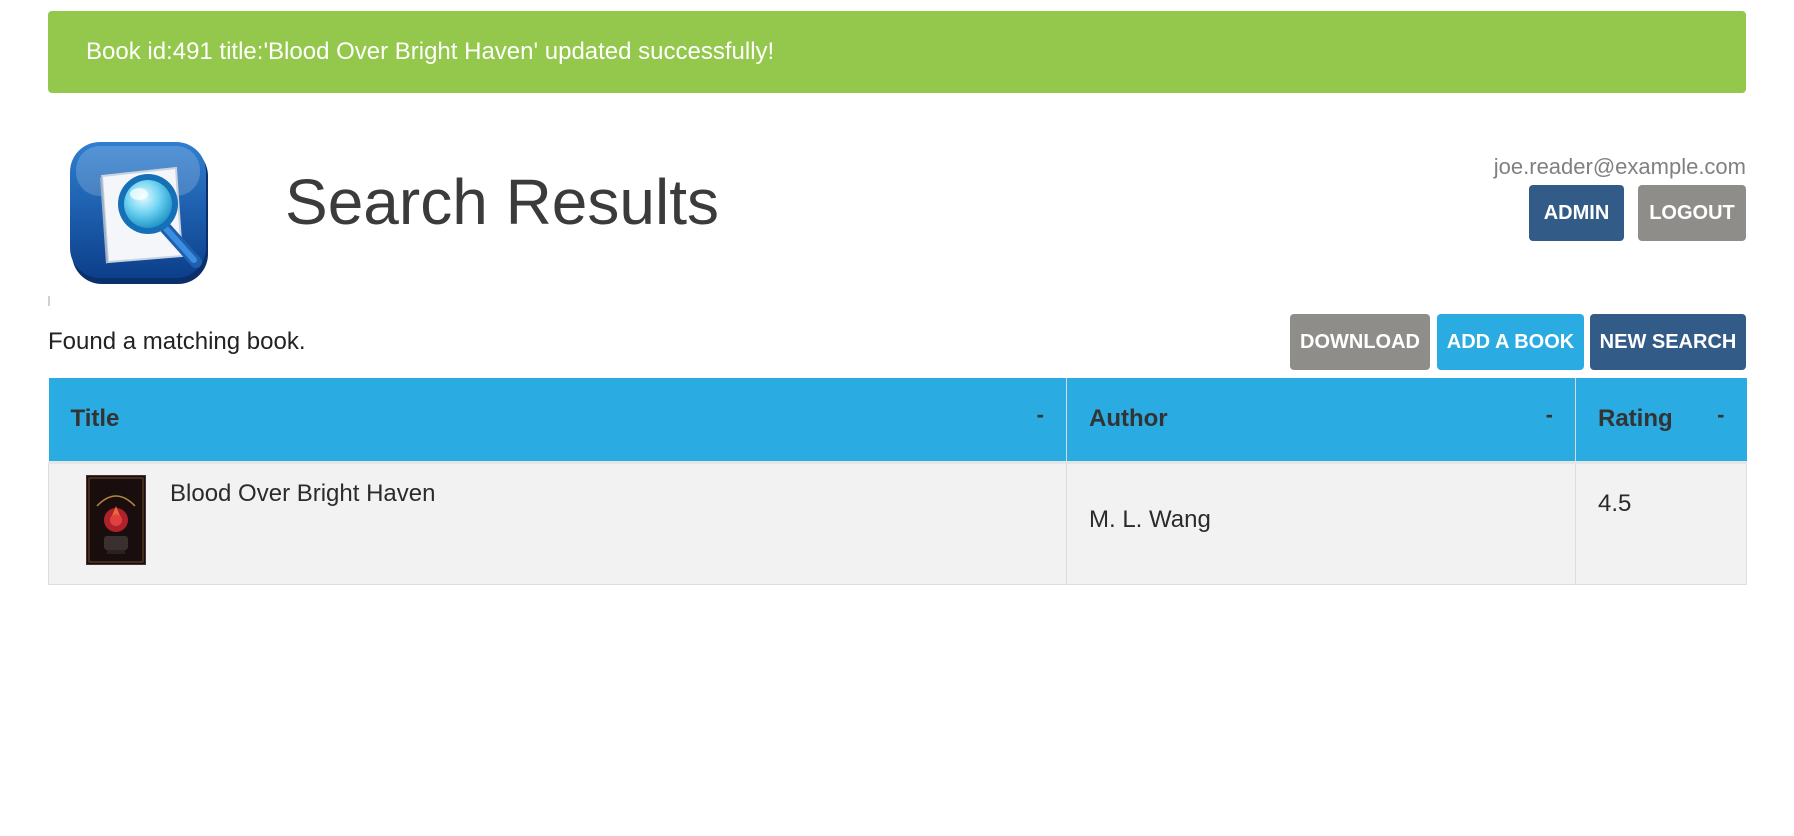 The image size is (1794, 836). I want to click on logout-button: LOGOUT, so click(1692, 213).